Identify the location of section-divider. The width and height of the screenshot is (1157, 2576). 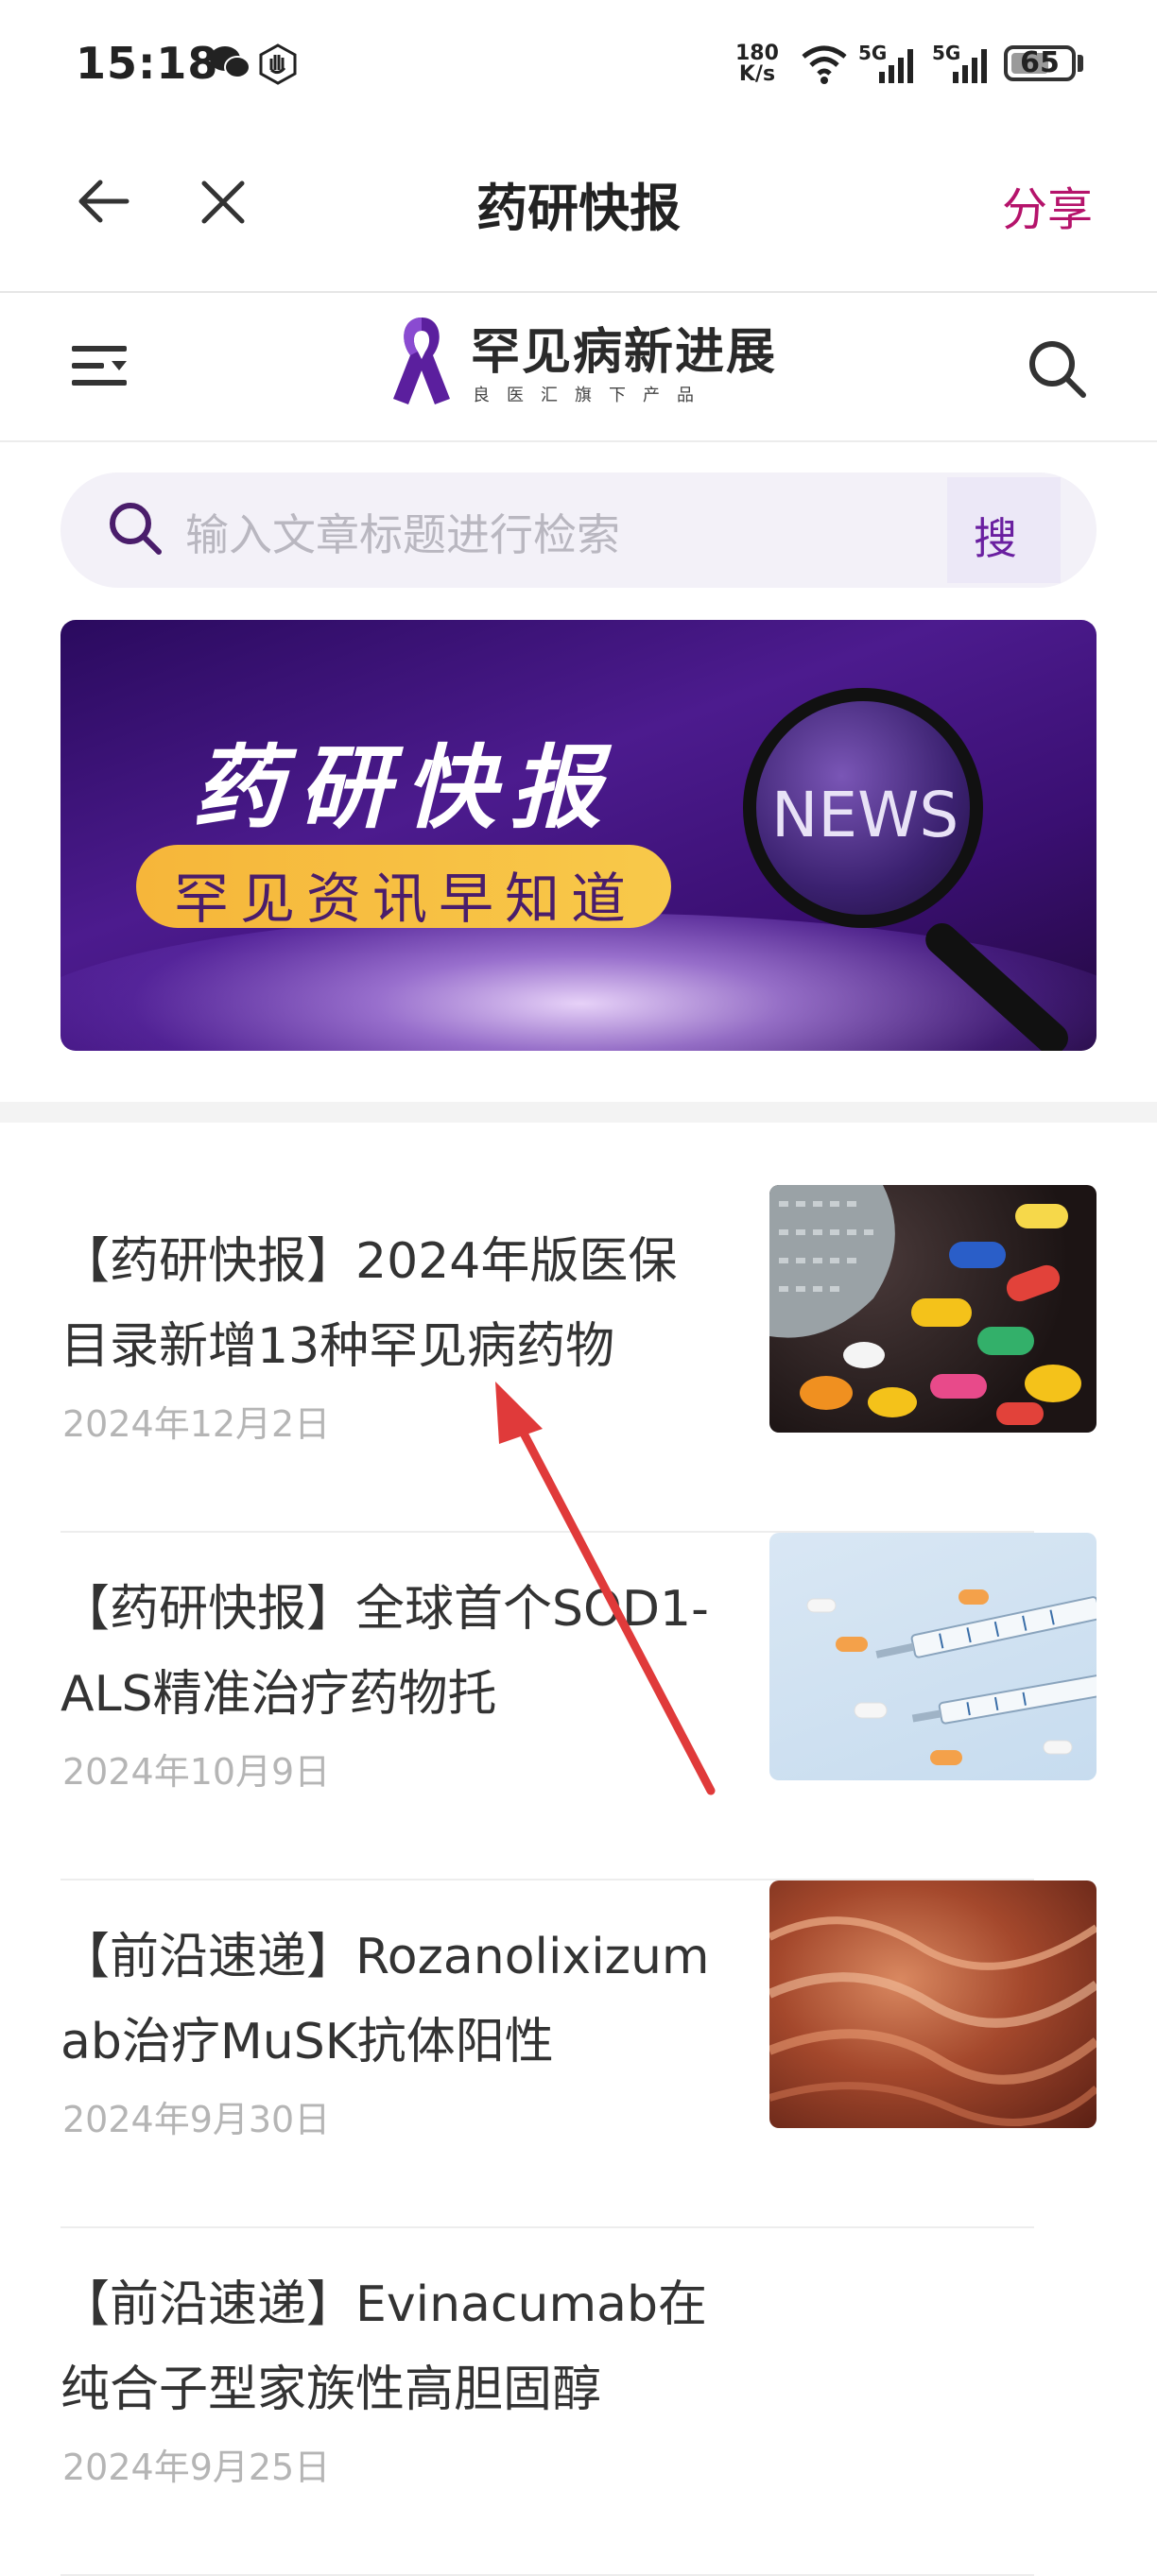
(578, 1112).